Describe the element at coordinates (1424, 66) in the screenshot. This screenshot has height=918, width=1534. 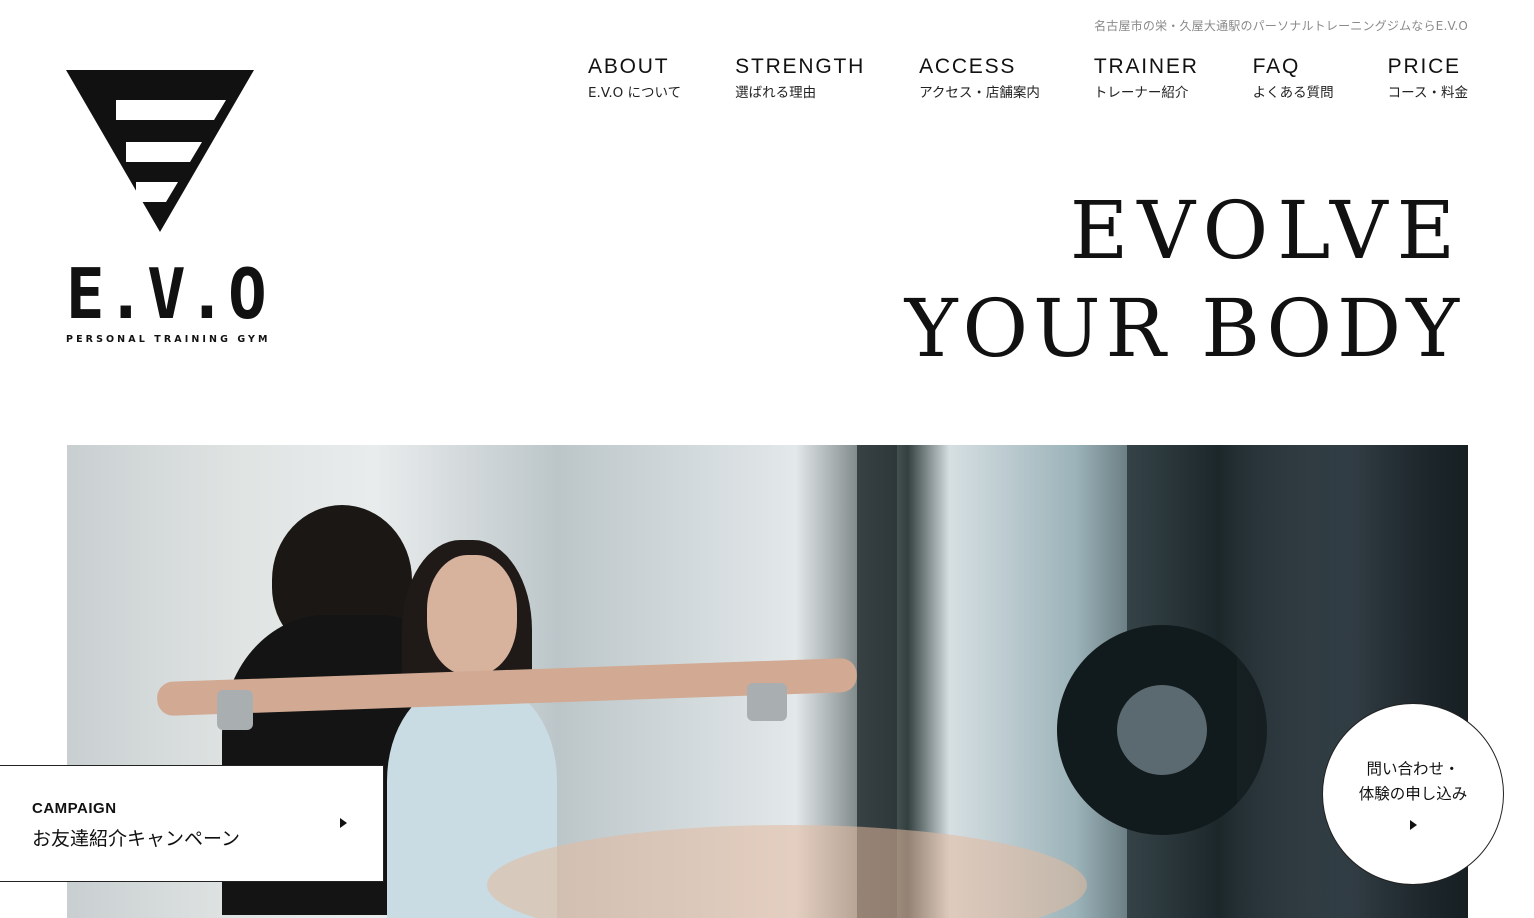
I see `nav-label: PRICE` at that location.